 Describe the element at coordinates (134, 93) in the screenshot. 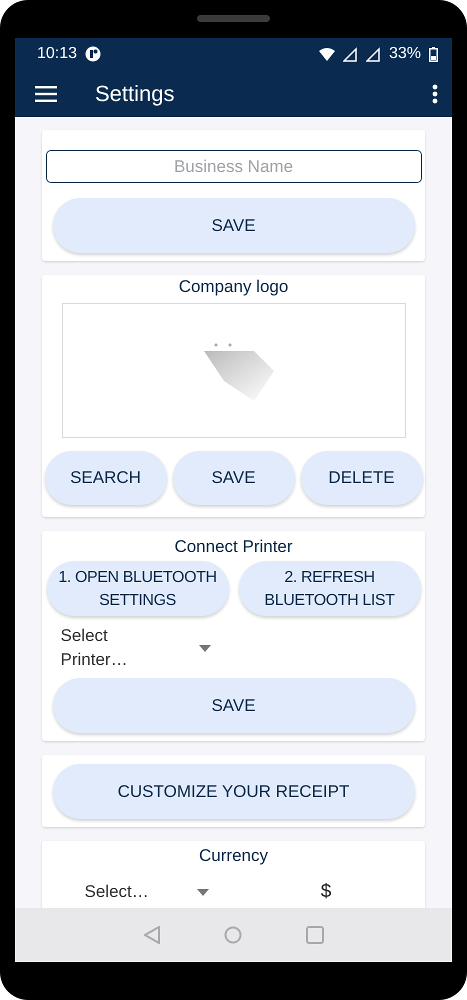

I see `screen-title: Settings` at that location.